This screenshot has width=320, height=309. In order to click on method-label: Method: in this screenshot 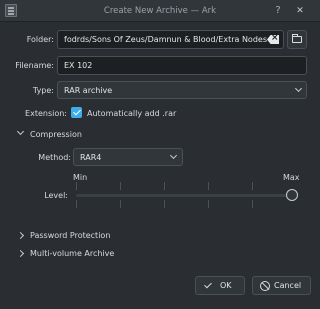, I will do `click(54, 157)`.